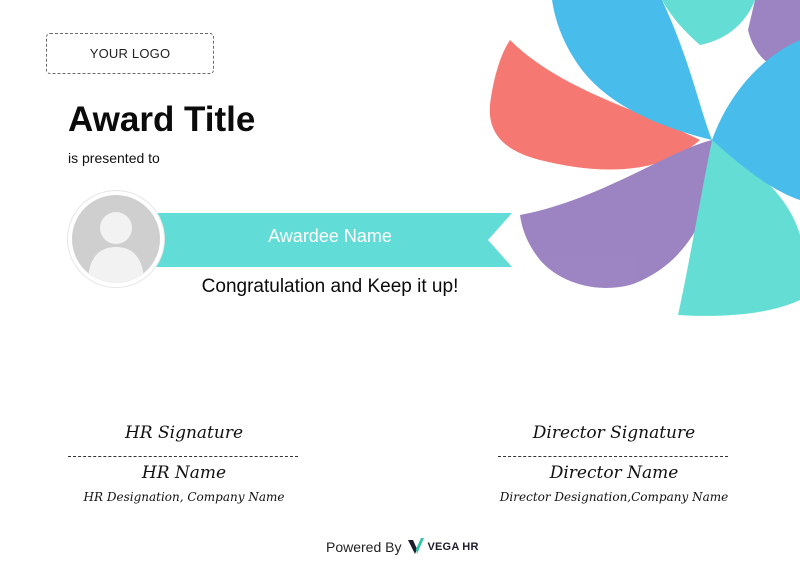  I want to click on vega-hr-logo-icon, so click(416, 546).